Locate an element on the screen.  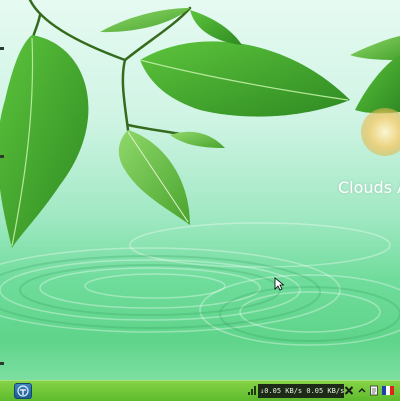
taskbar: ↓0.05 KB/s 0.05 KB/s is located at coordinates (200, 390).